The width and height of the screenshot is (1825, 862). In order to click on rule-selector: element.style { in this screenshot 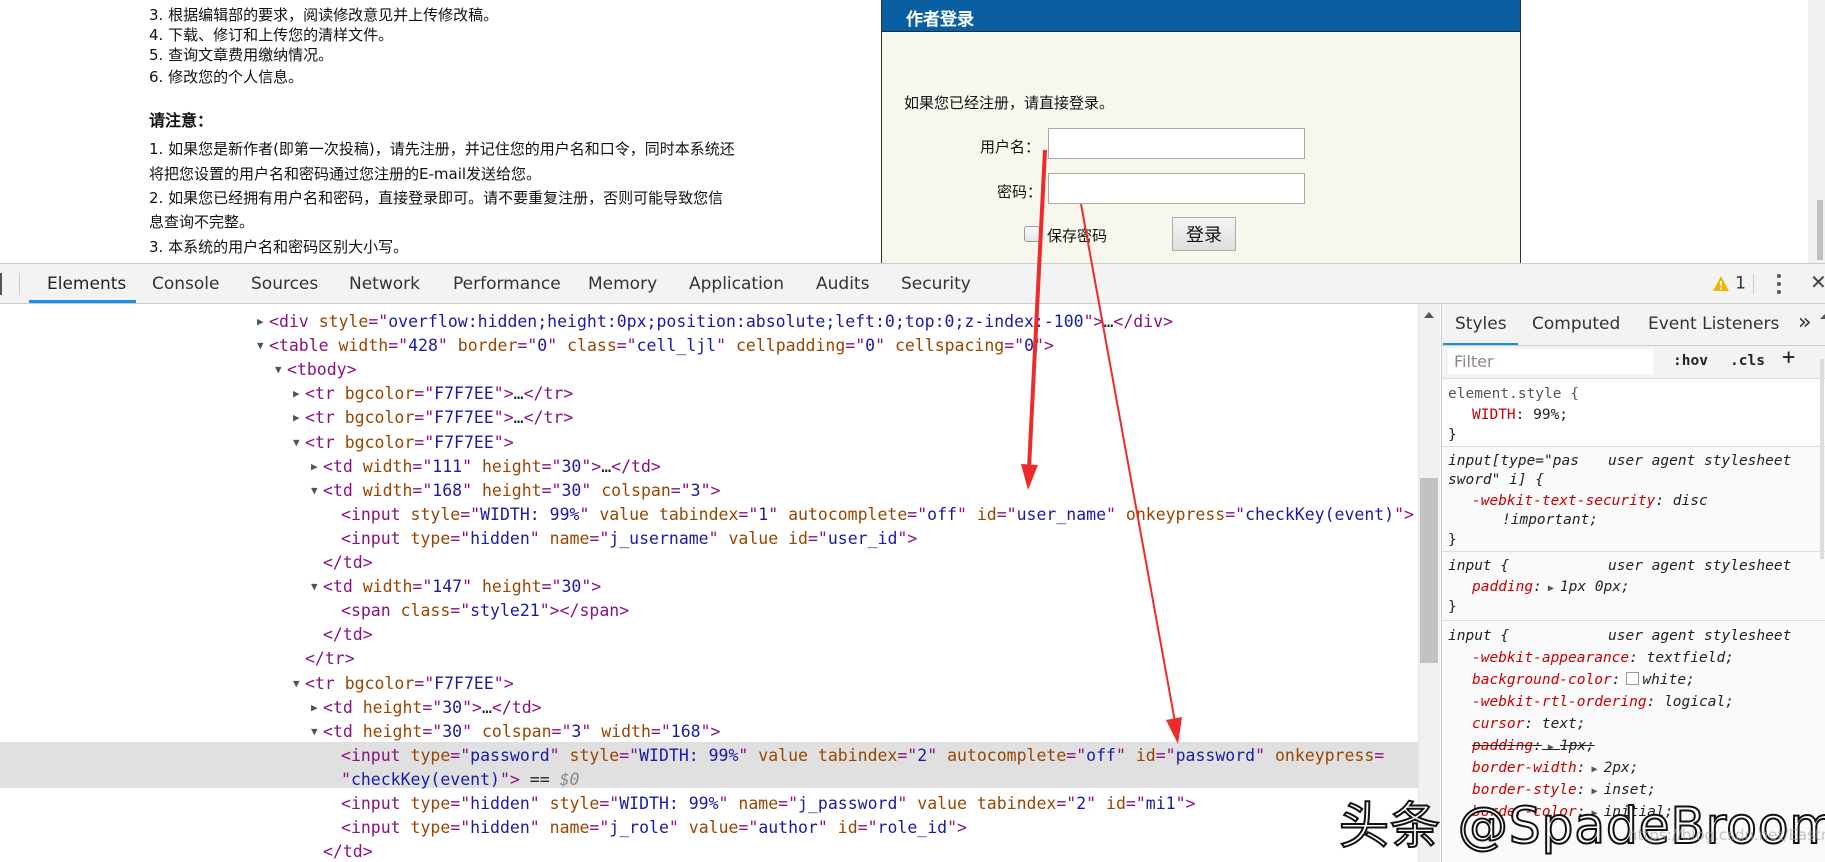, I will do `click(1513, 394)`.